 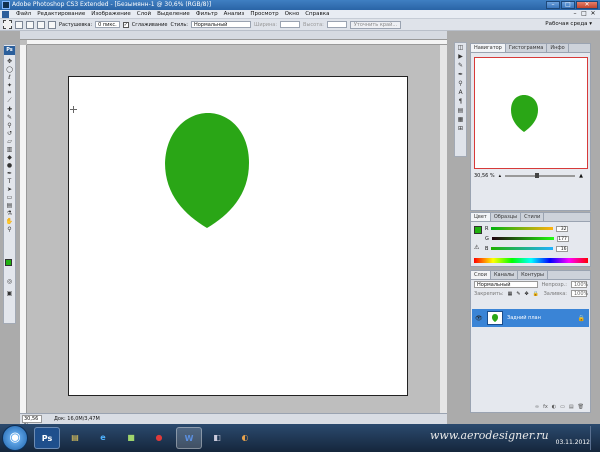 What do you see at coordinates (336, 24) in the screenshot?
I see `height-input` at bounding box center [336, 24].